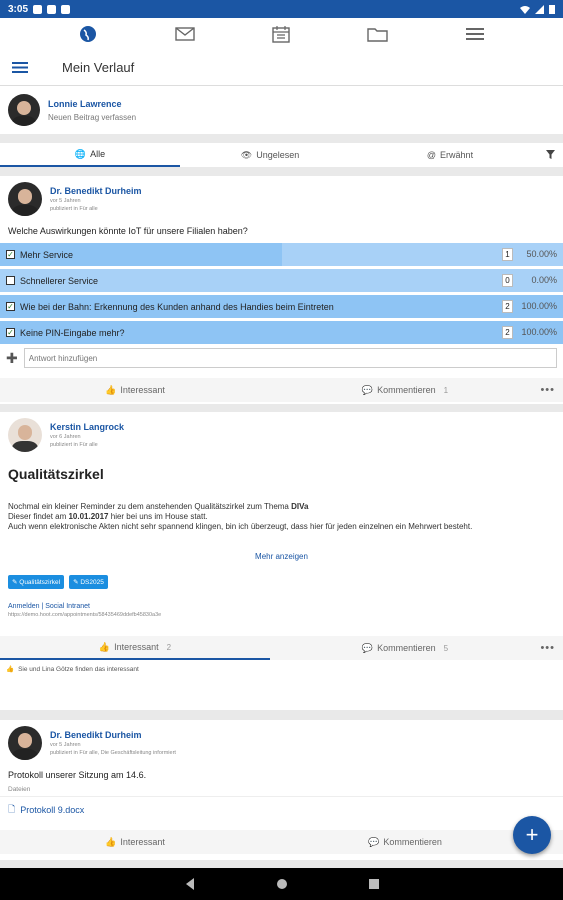  I want to click on mail-icon, so click(185, 34).